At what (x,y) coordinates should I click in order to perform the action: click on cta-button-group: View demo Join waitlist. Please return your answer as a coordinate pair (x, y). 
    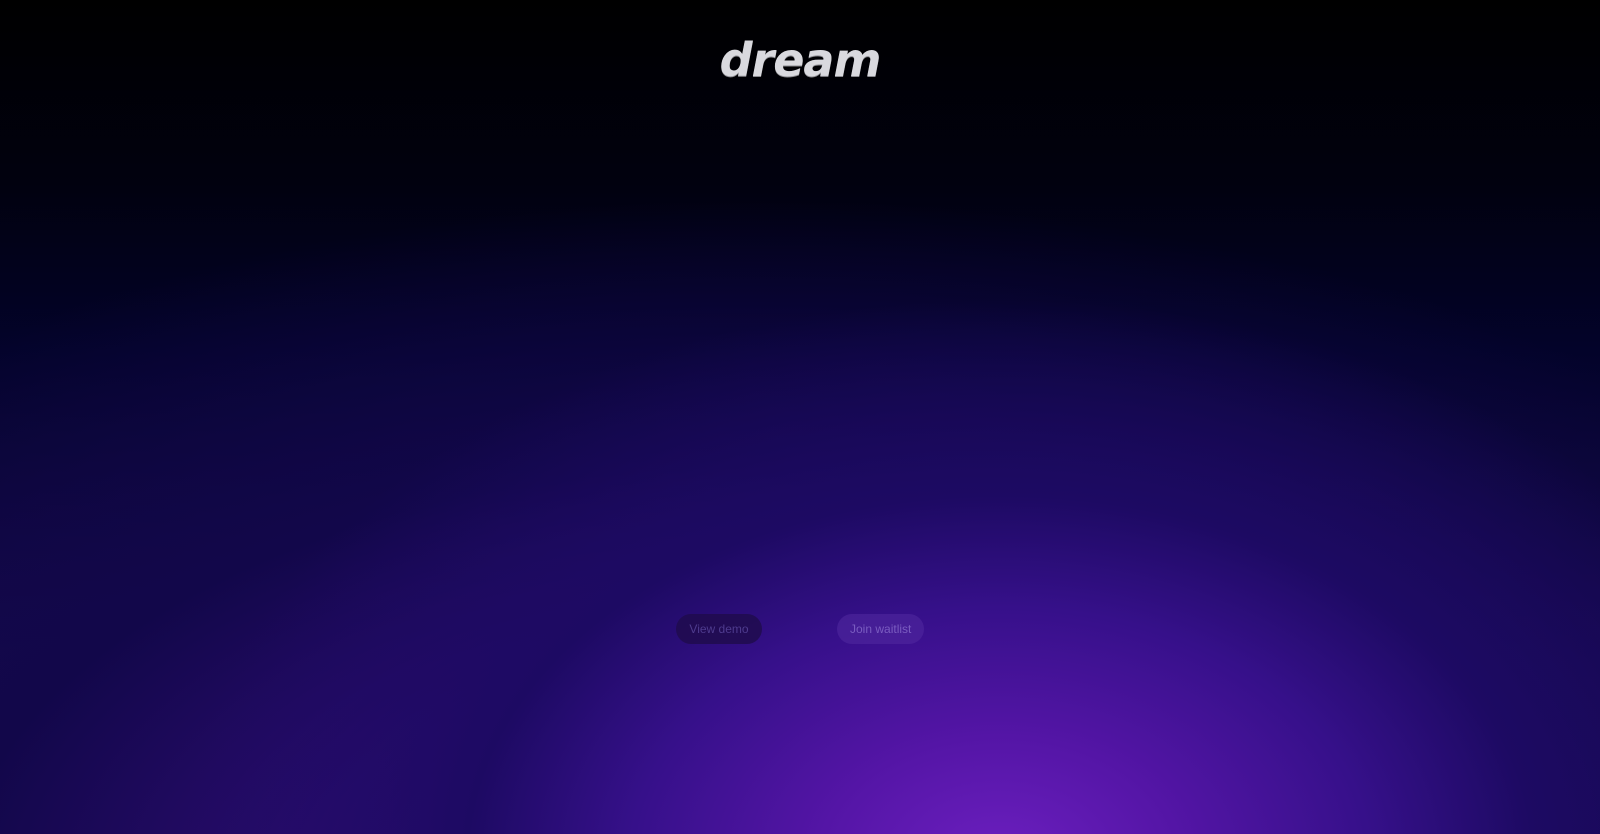
    Looking at the image, I should click on (800, 629).